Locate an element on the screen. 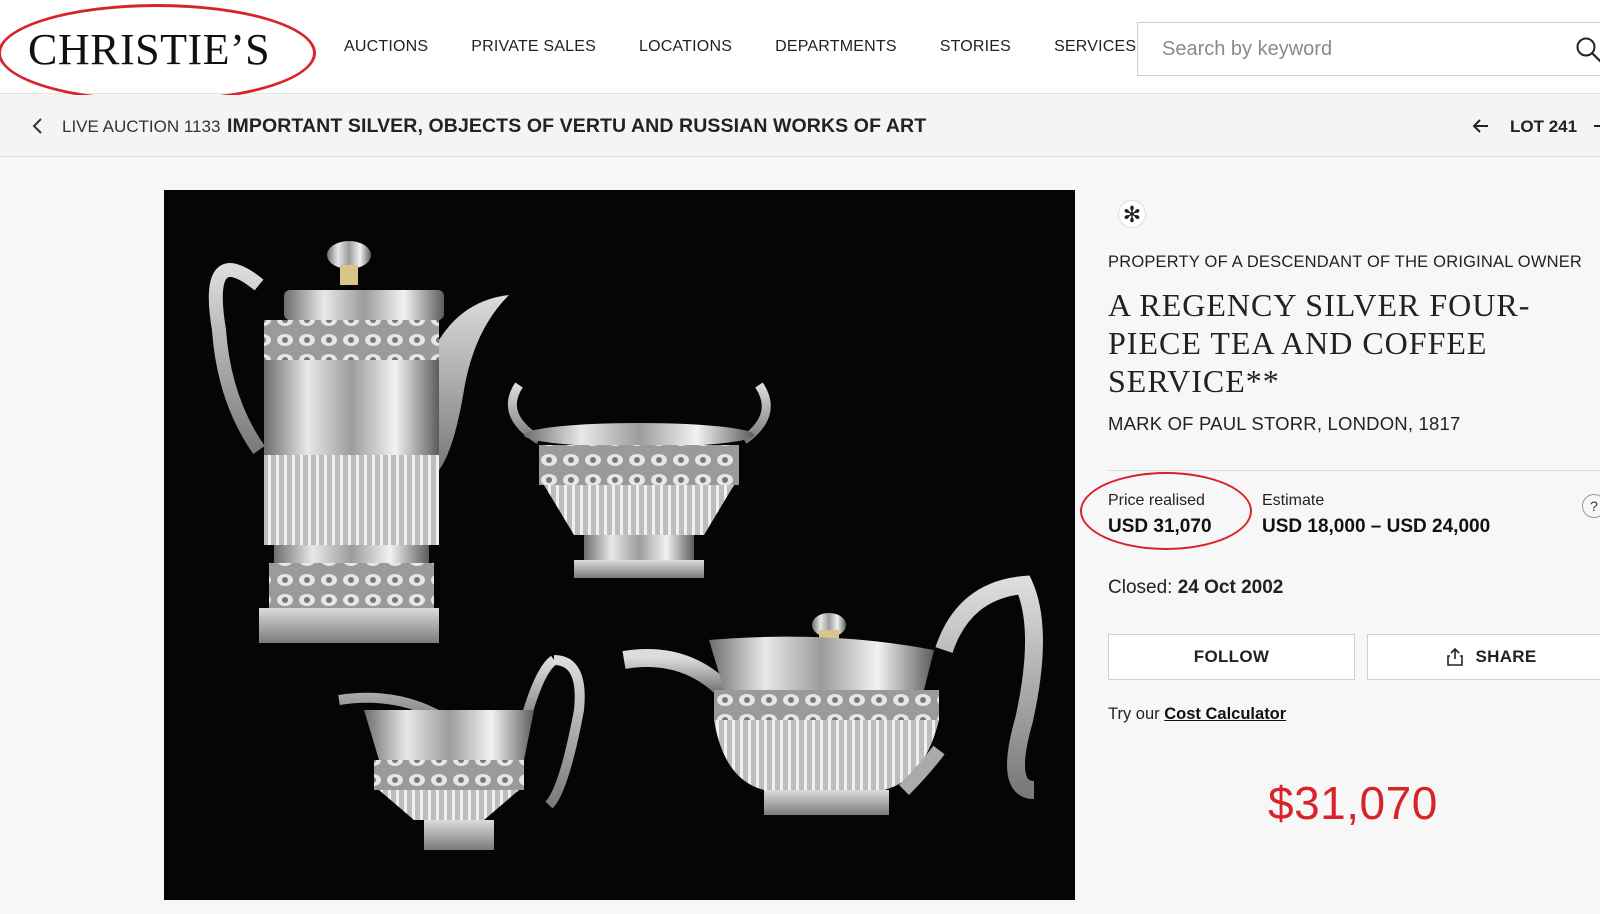  follow-button: FOLLOW is located at coordinates (1231, 657).